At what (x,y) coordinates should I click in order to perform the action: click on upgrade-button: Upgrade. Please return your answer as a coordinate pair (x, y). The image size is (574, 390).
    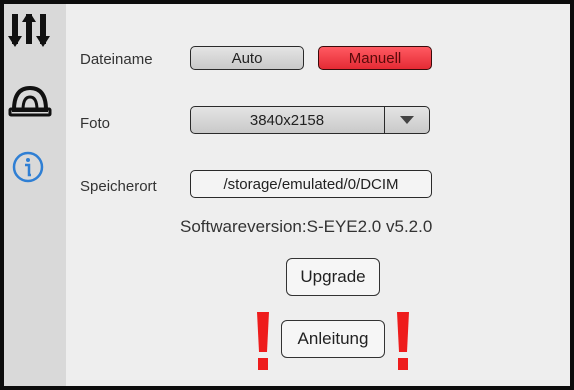
    Looking at the image, I should click on (333, 277).